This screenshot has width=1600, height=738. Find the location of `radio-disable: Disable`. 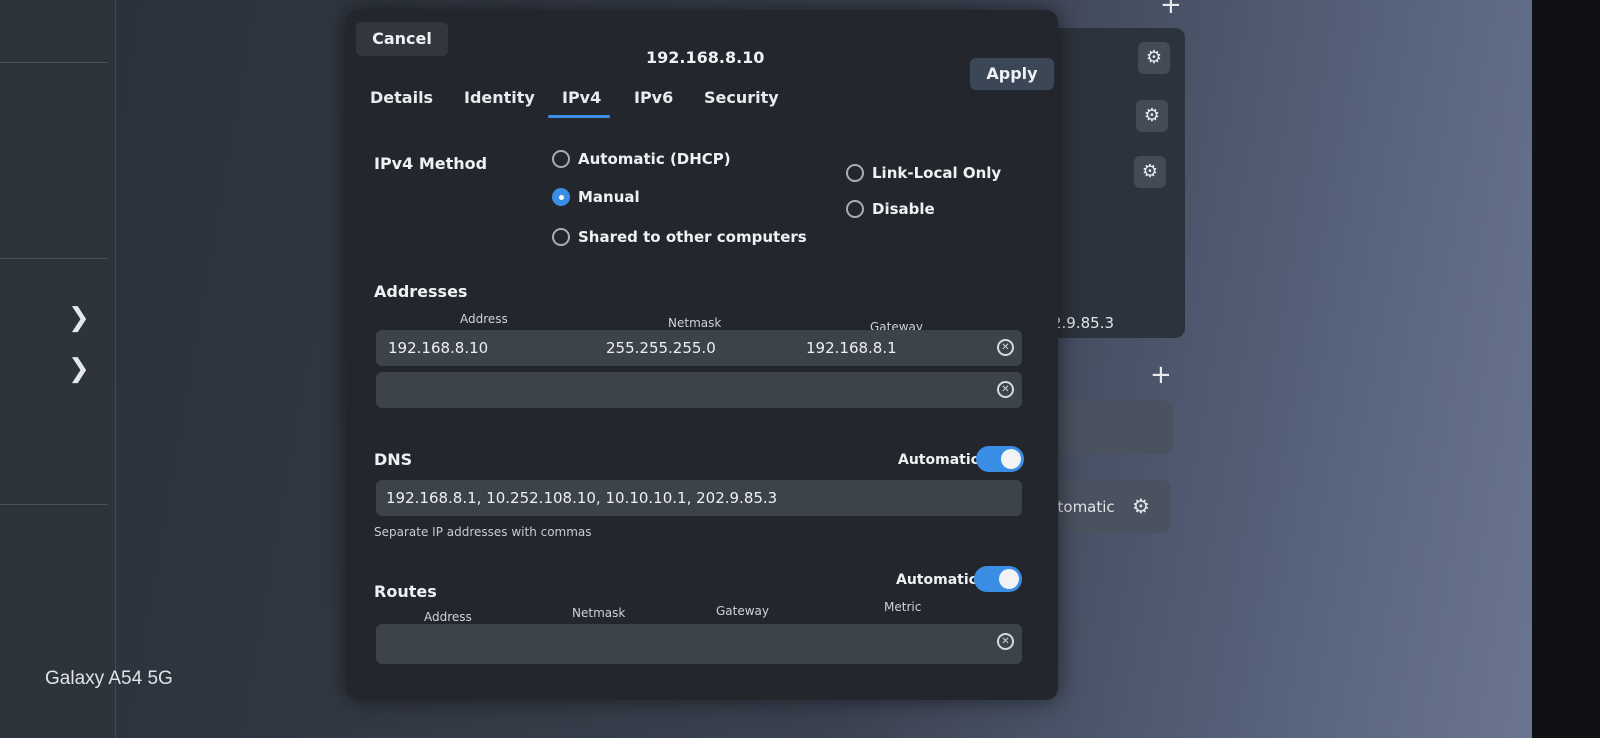

radio-disable: Disable is located at coordinates (890, 209).